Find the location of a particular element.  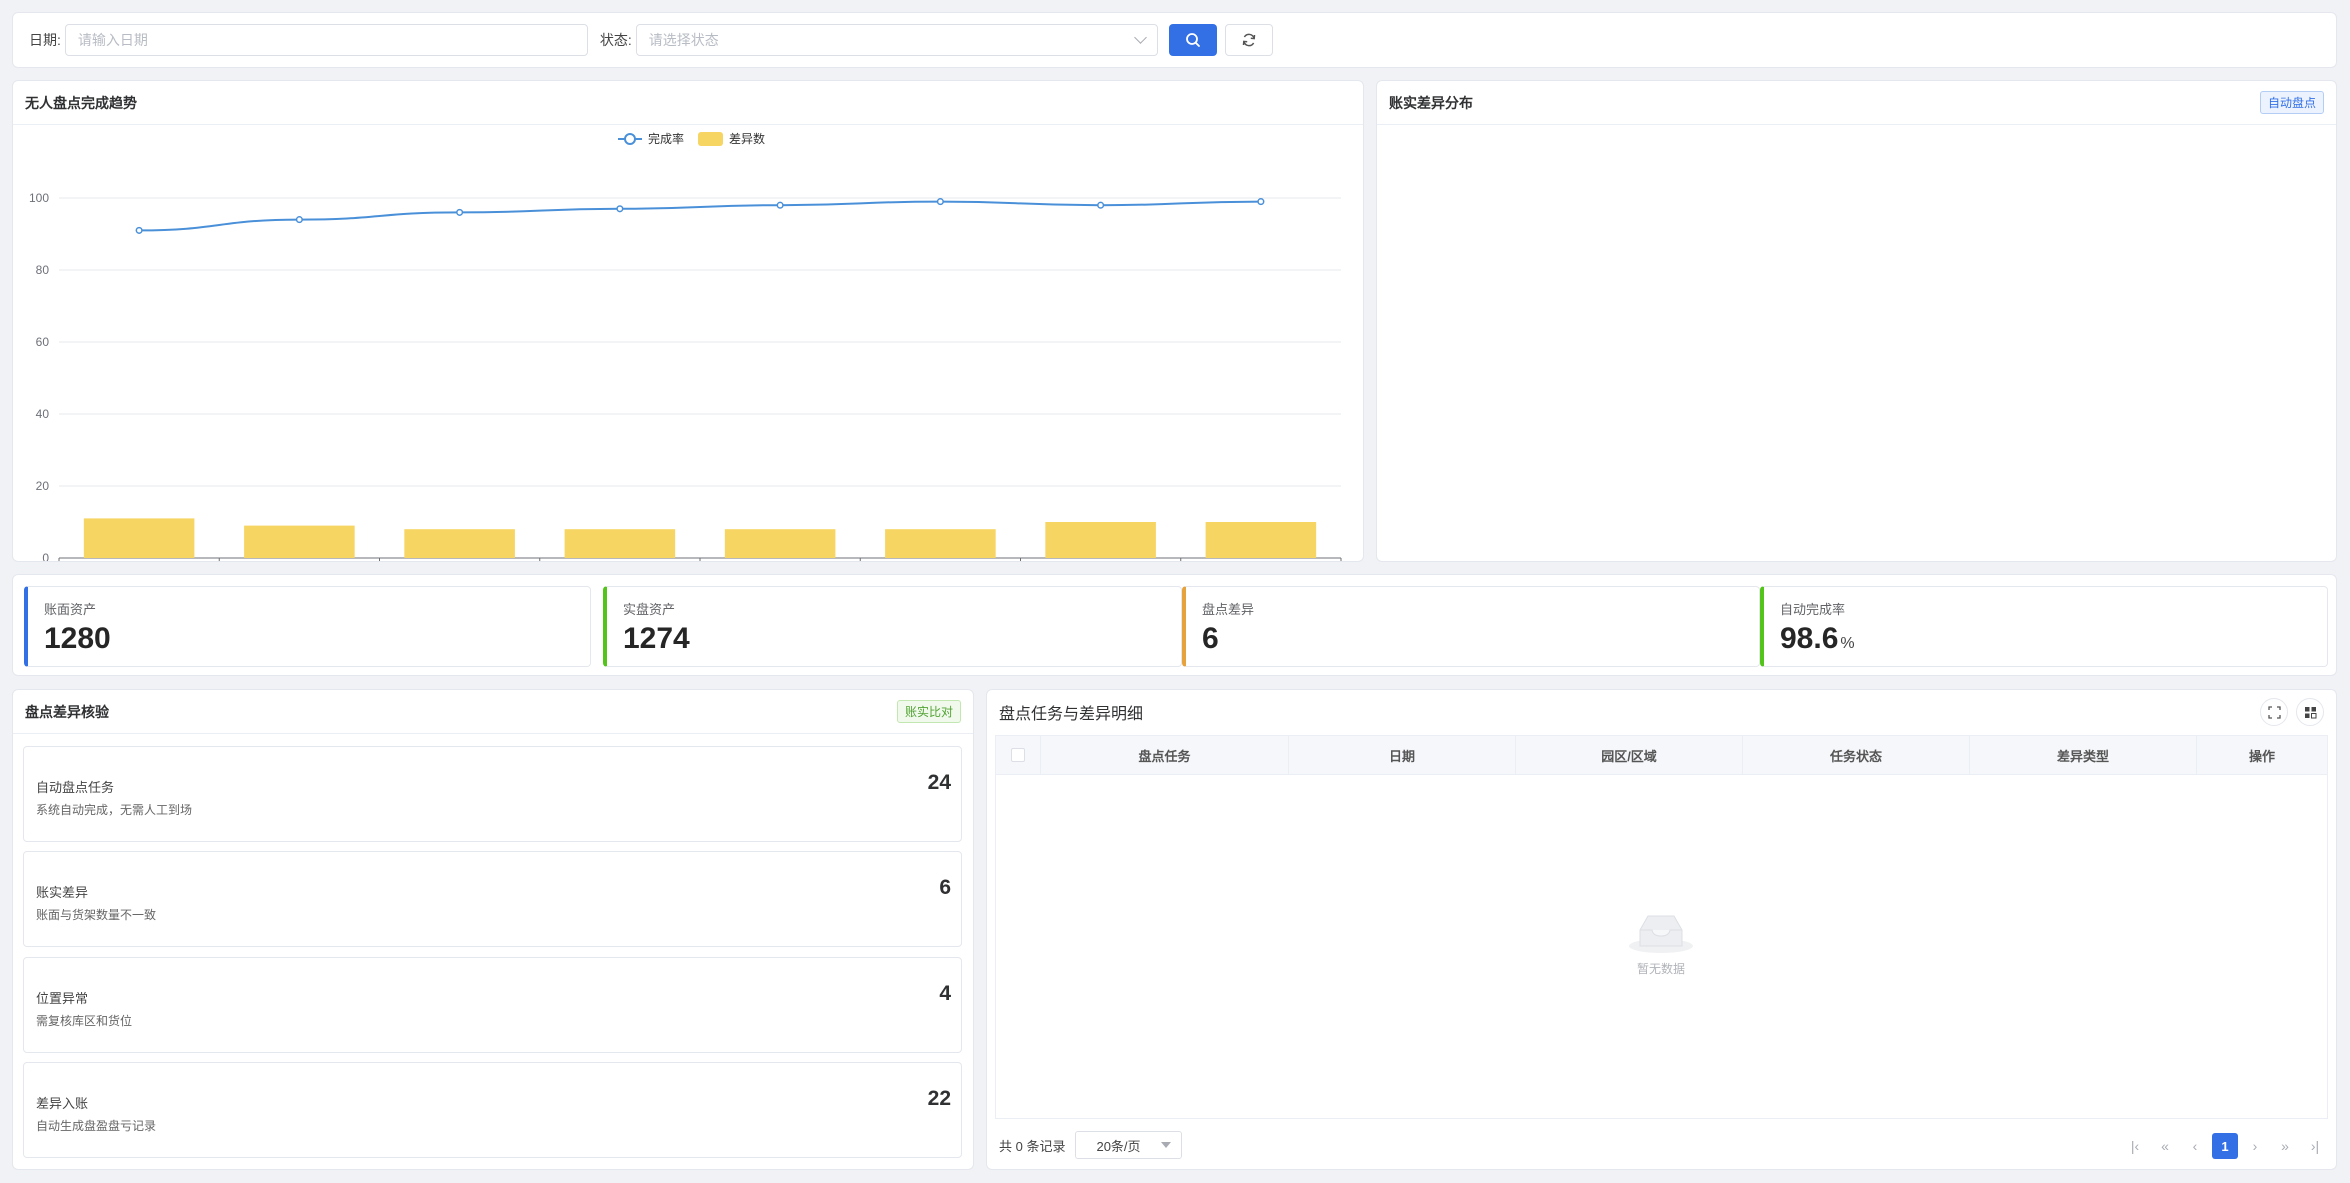

stat-value: 1274 is located at coordinates (656, 638).